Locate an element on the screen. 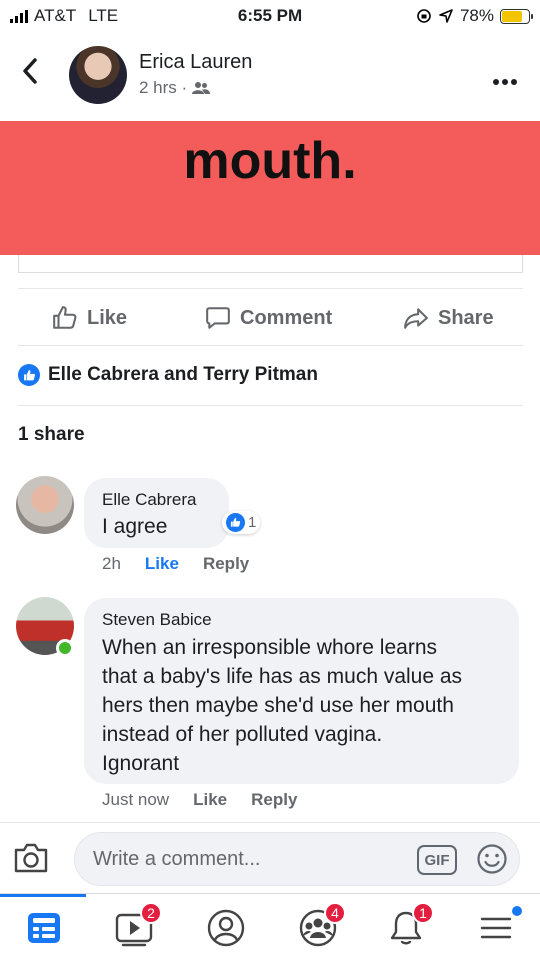  bottom-tab-bar: 2 4 1 is located at coordinates (270, 926).